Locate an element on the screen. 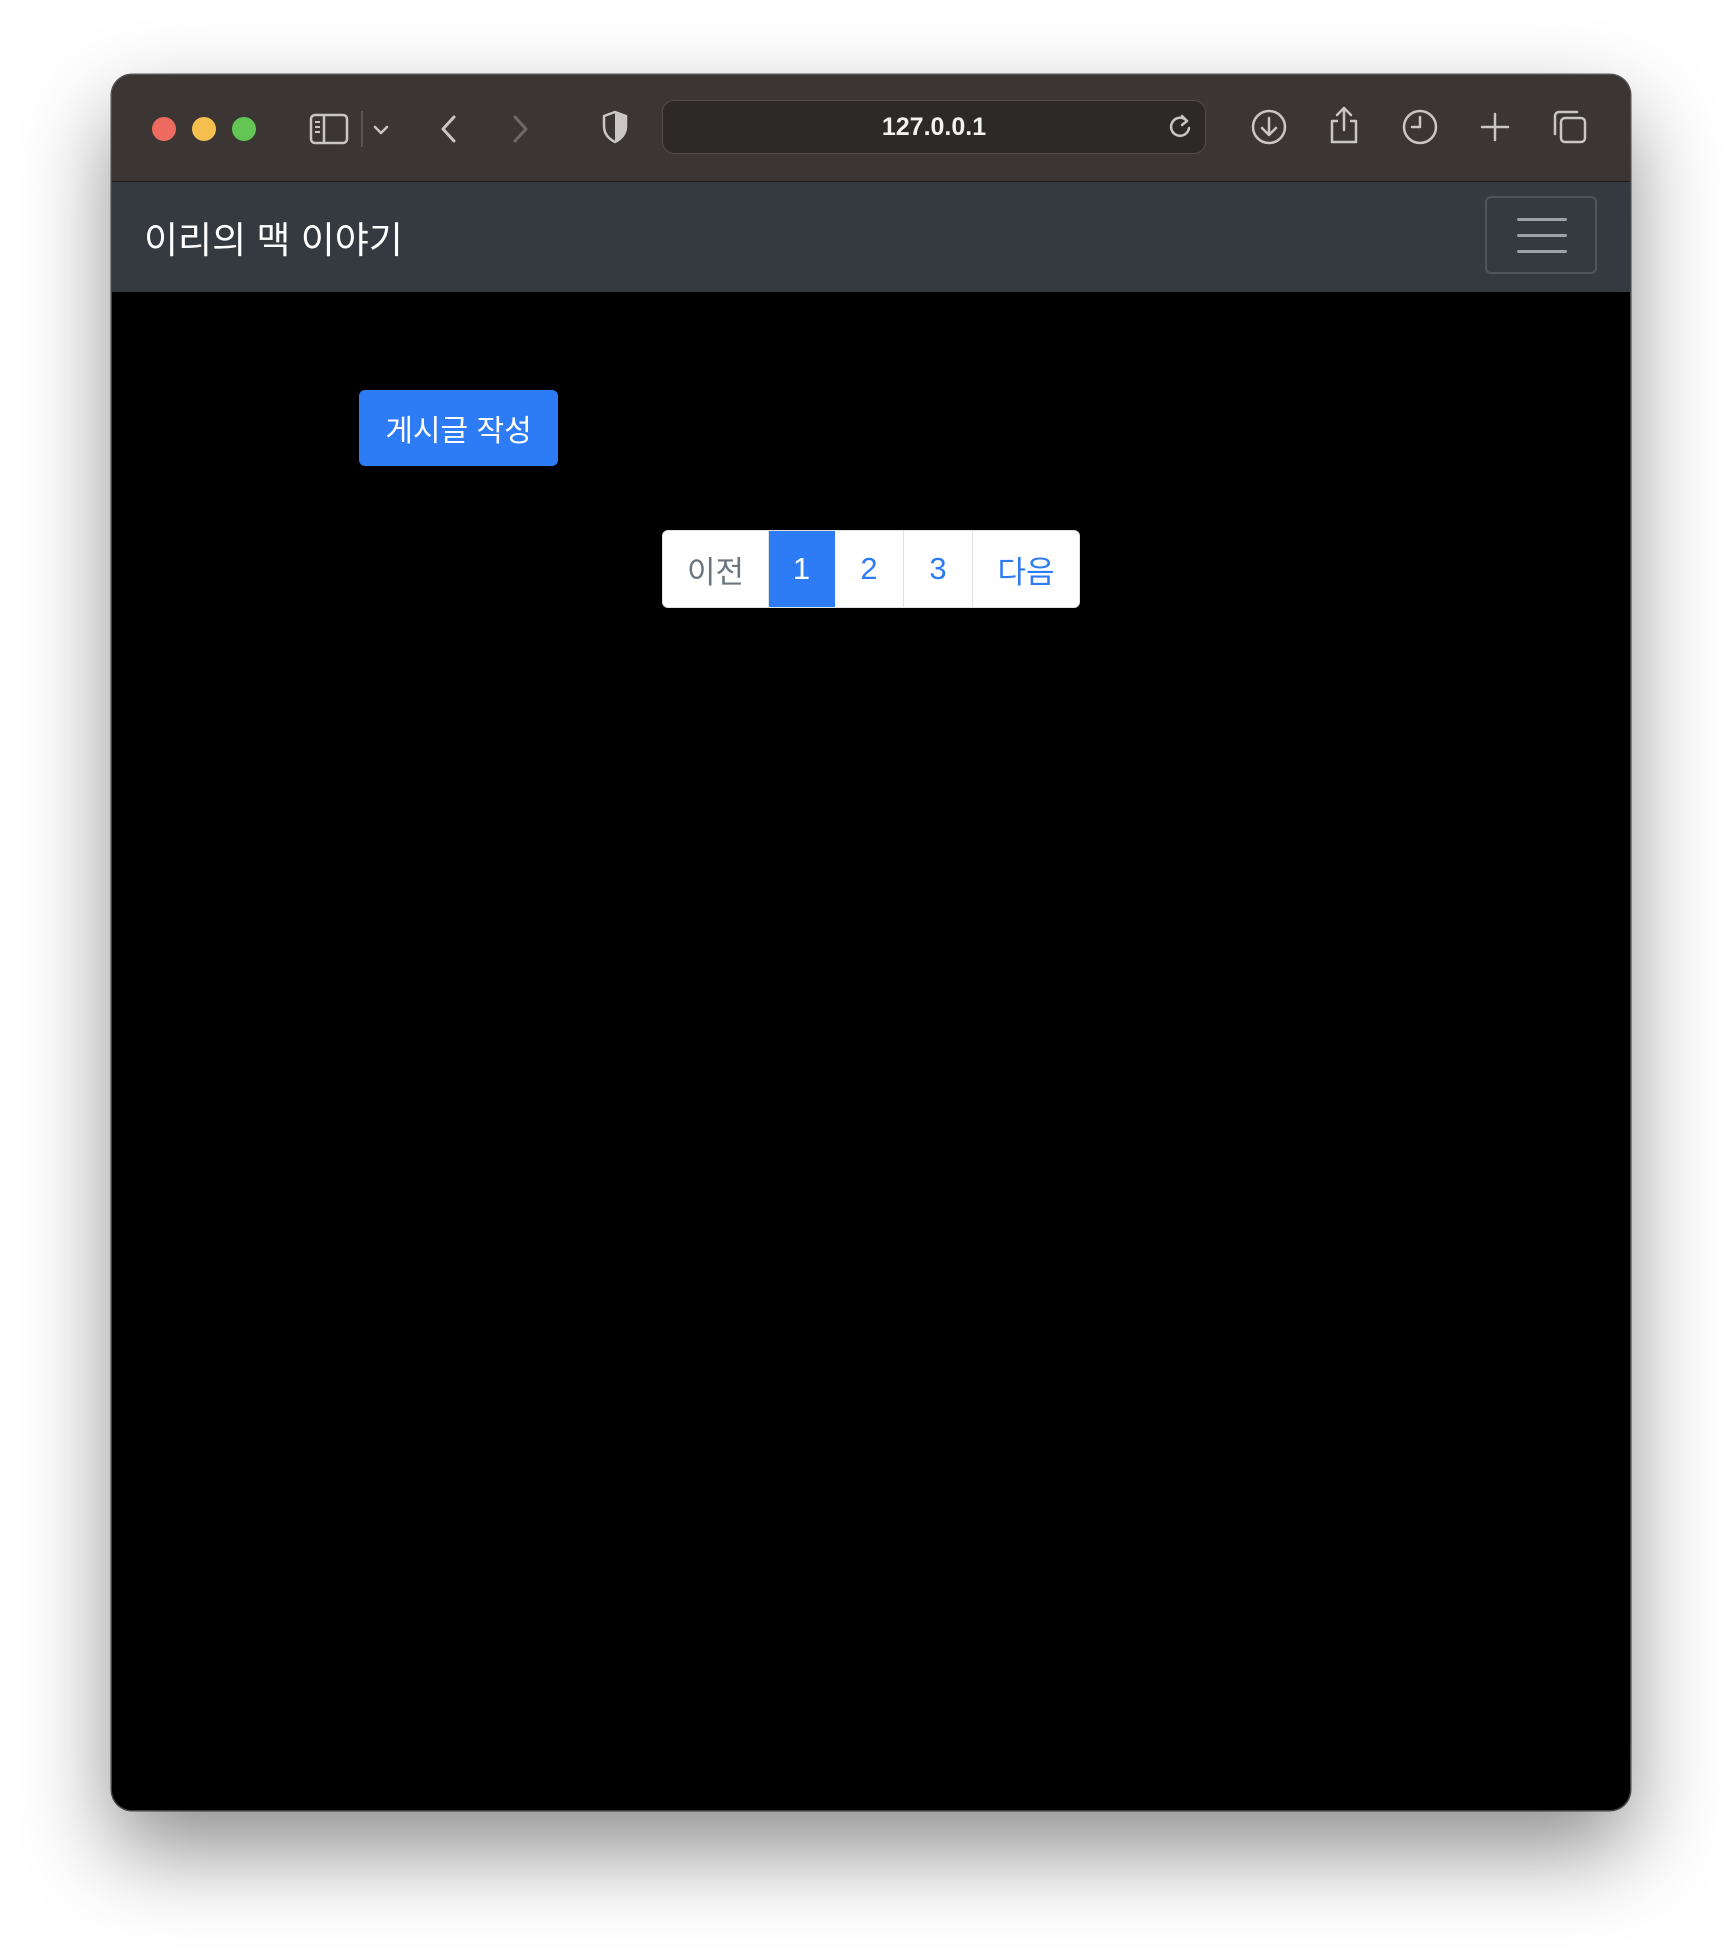 This screenshot has height=1952, width=1736. pagination-next: 다음 is located at coordinates (1026, 569).